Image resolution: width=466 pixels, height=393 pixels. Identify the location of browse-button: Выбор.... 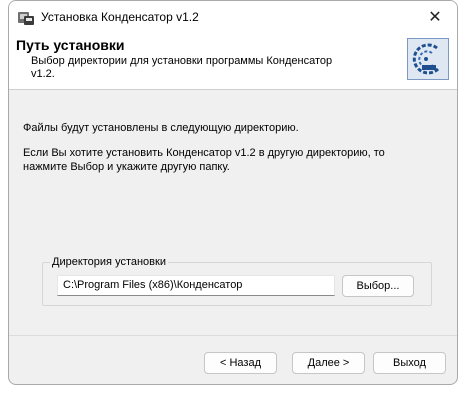
(378, 286).